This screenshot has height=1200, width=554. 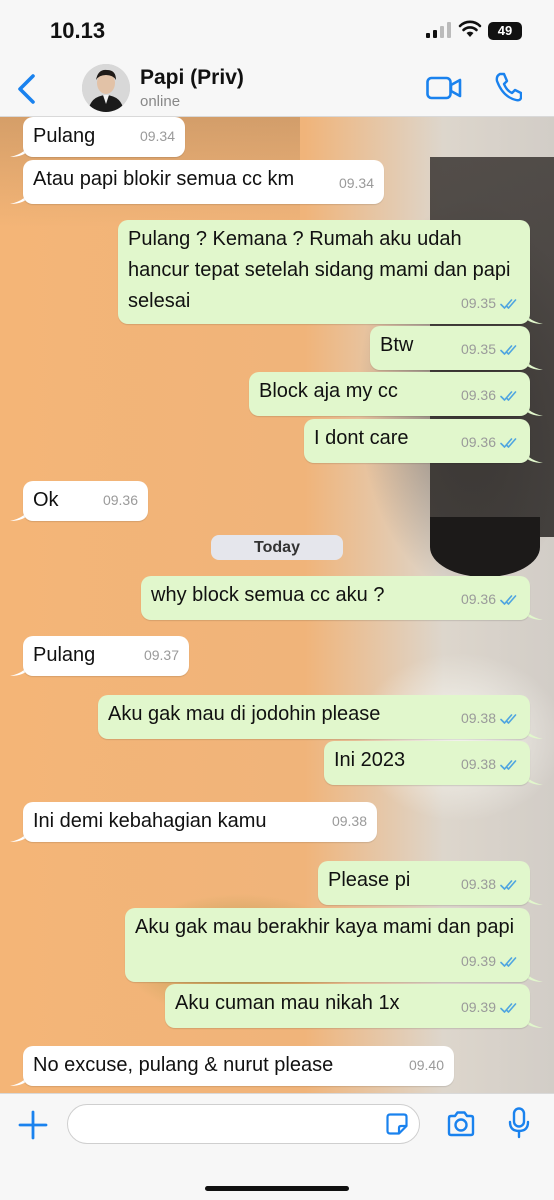 I want to click on outgoing-message-bubble: Ini 2023 09.38, so click(x=427, y=763).